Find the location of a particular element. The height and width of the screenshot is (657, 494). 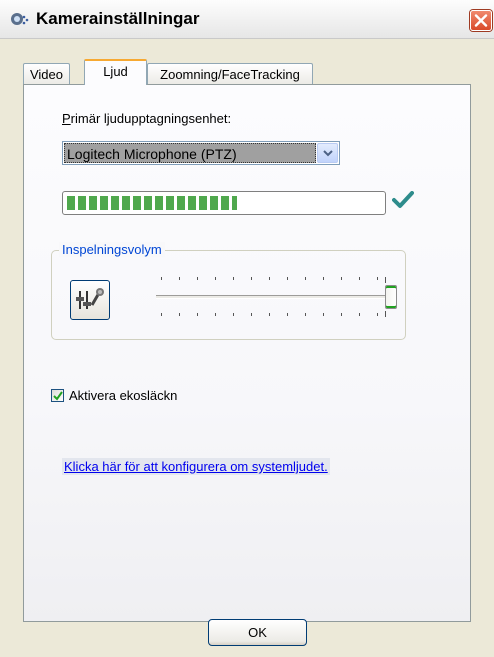

ok-button: OK is located at coordinates (257, 632).